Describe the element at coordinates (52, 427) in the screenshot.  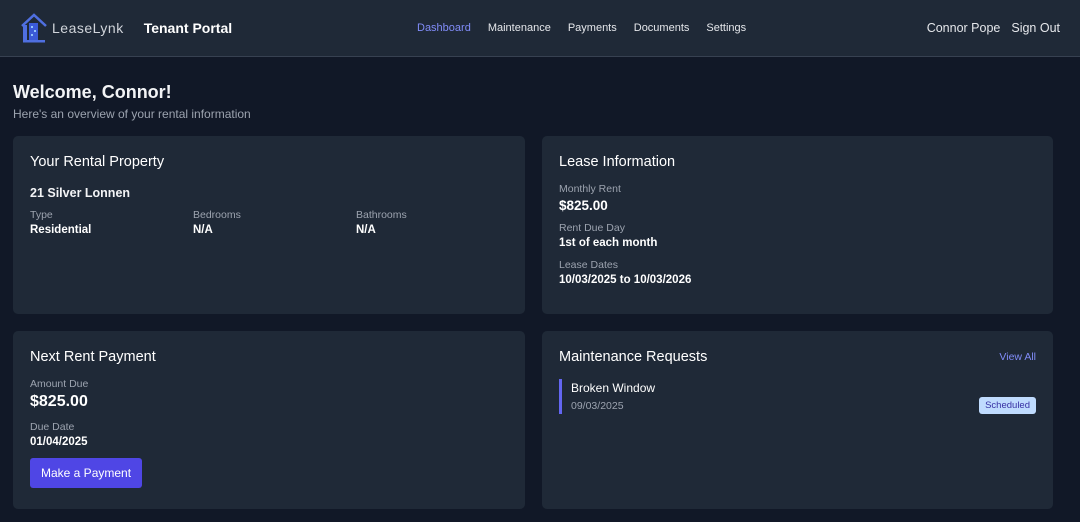
I see `due-date-label: Due Date` at that location.